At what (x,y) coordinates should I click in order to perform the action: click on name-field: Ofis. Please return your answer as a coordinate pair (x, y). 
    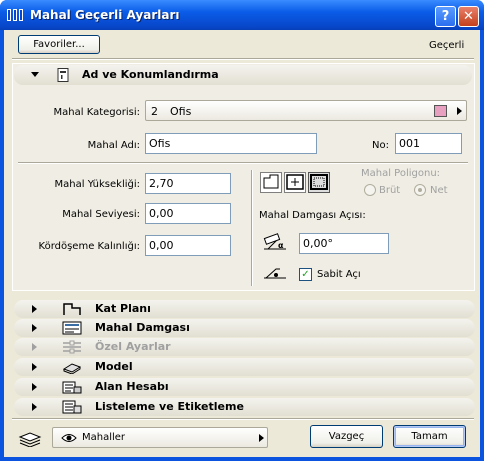
    Looking at the image, I should click on (231, 143).